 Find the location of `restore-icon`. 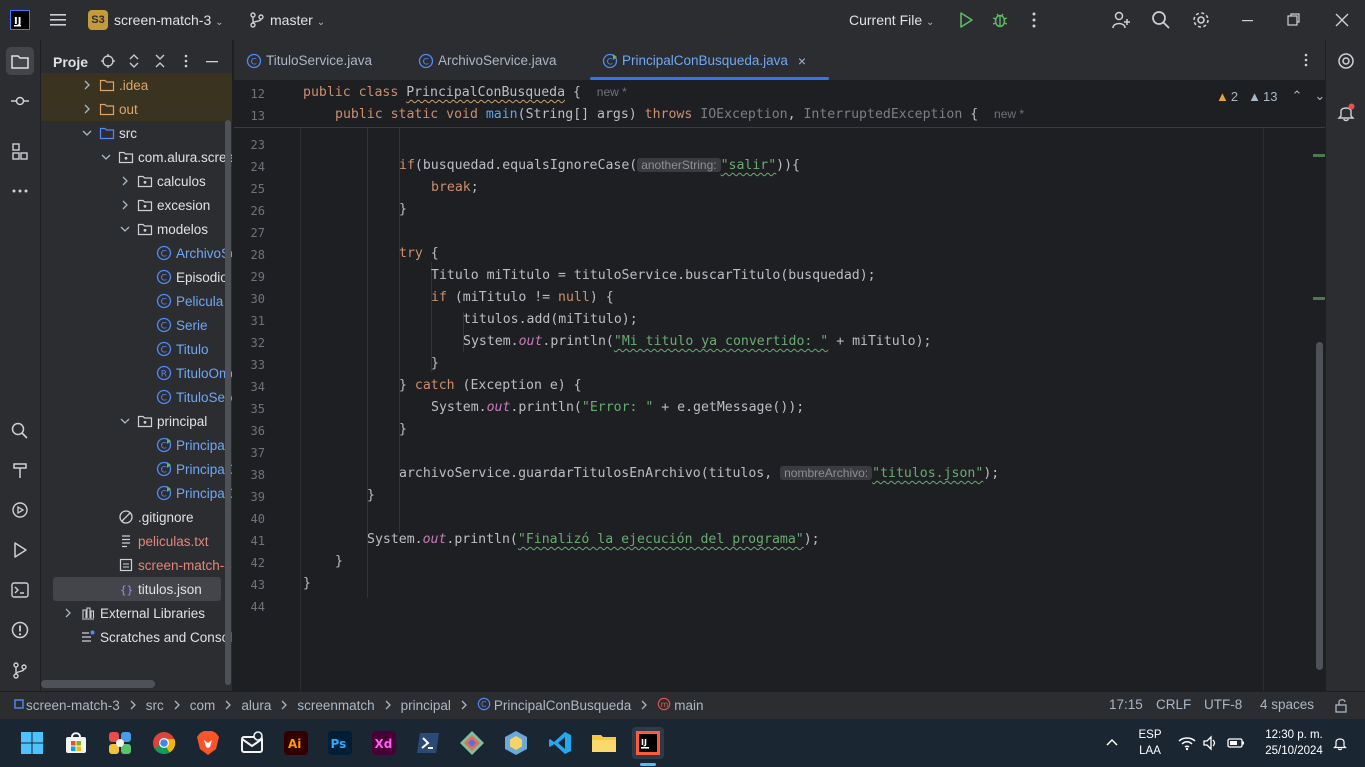

restore-icon is located at coordinates (1294, 20).